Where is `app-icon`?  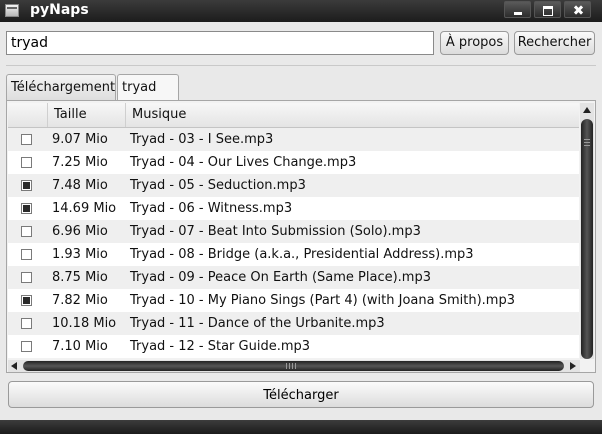
app-icon is located at coordinates (12, 10).